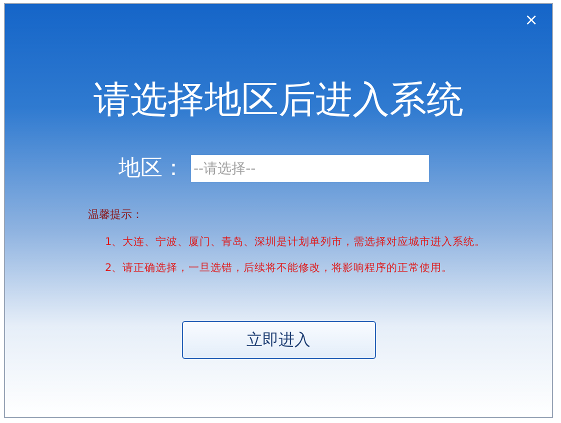  What do you see at coordinates (309, 168) in the screenshot?
I see `region-field: --请选择--` at bounding box center [309, 168].